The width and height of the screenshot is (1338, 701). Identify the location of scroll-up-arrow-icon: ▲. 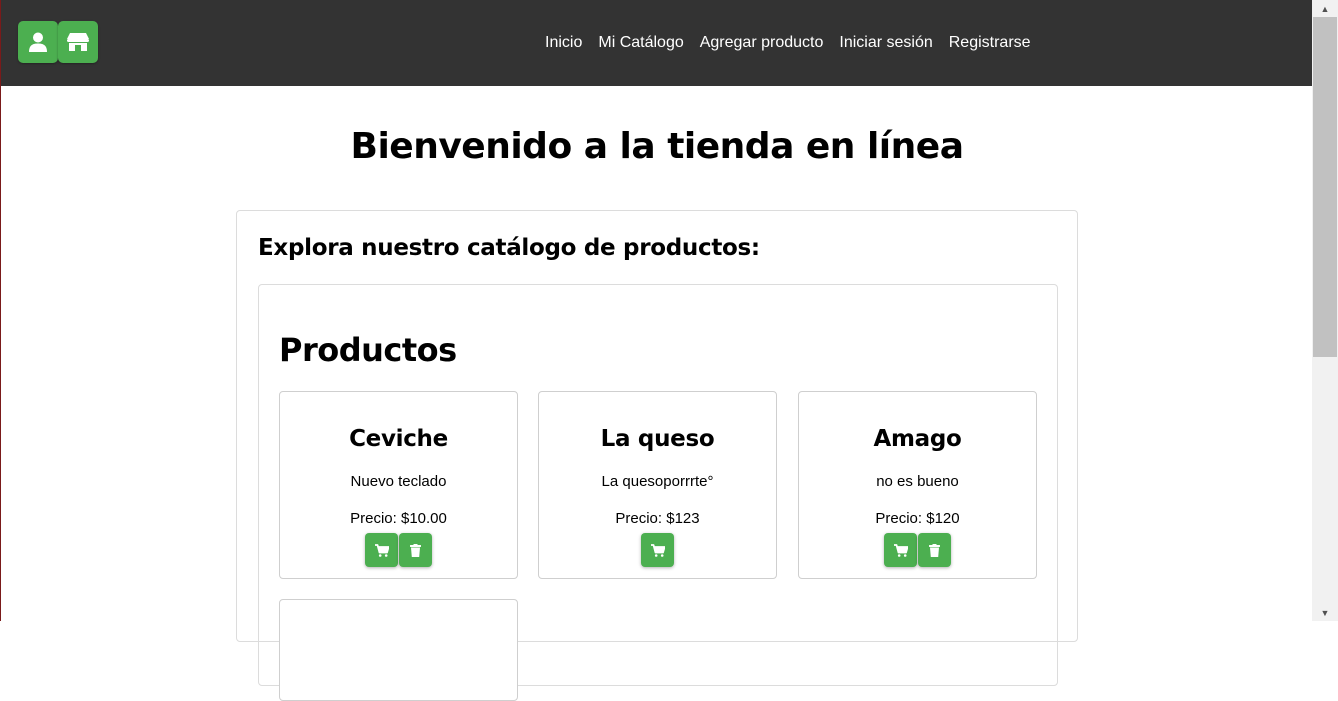
(1325, 8).